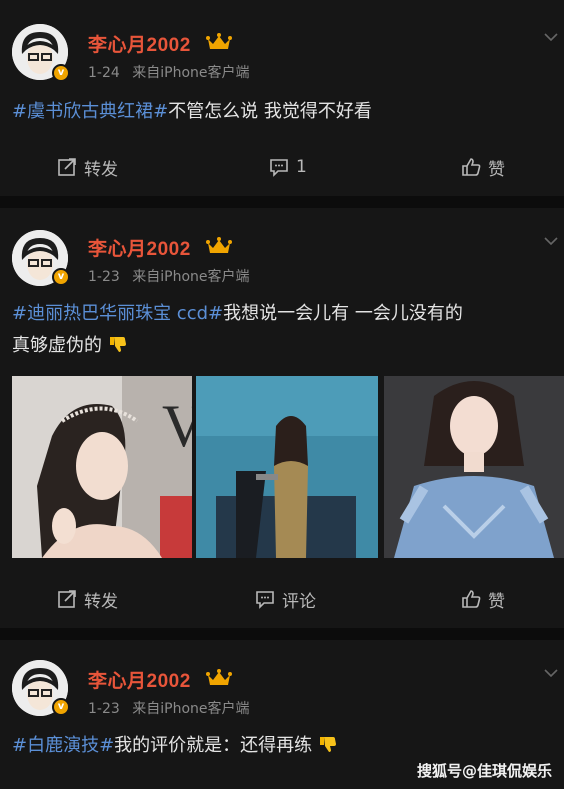 The image size is (564, 789). I want to click on post-text: #虞书欣古典红裙#不管怎么说 我觉得不好看, so click(281, 112).